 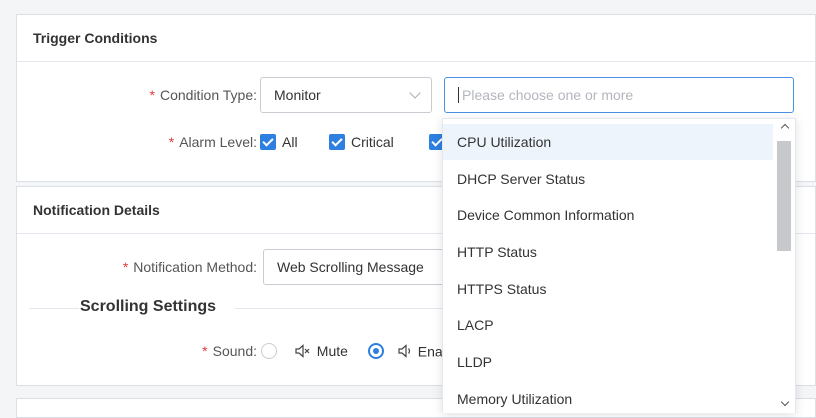 What do you see at coordinates (548, 95) in the screenshot?
I see `condition-search-placeholder: Please choose one or more` at bounding box center [548, 95].